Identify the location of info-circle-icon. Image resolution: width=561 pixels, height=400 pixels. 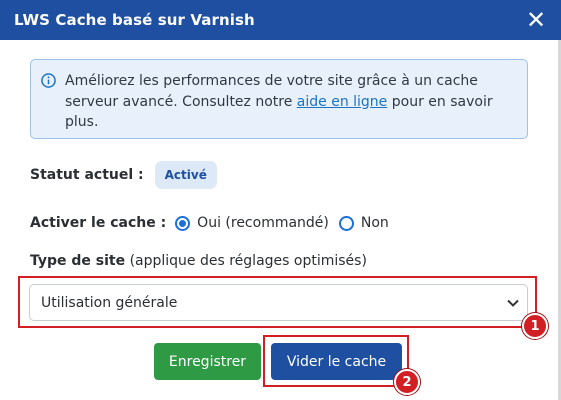
(48, 80).